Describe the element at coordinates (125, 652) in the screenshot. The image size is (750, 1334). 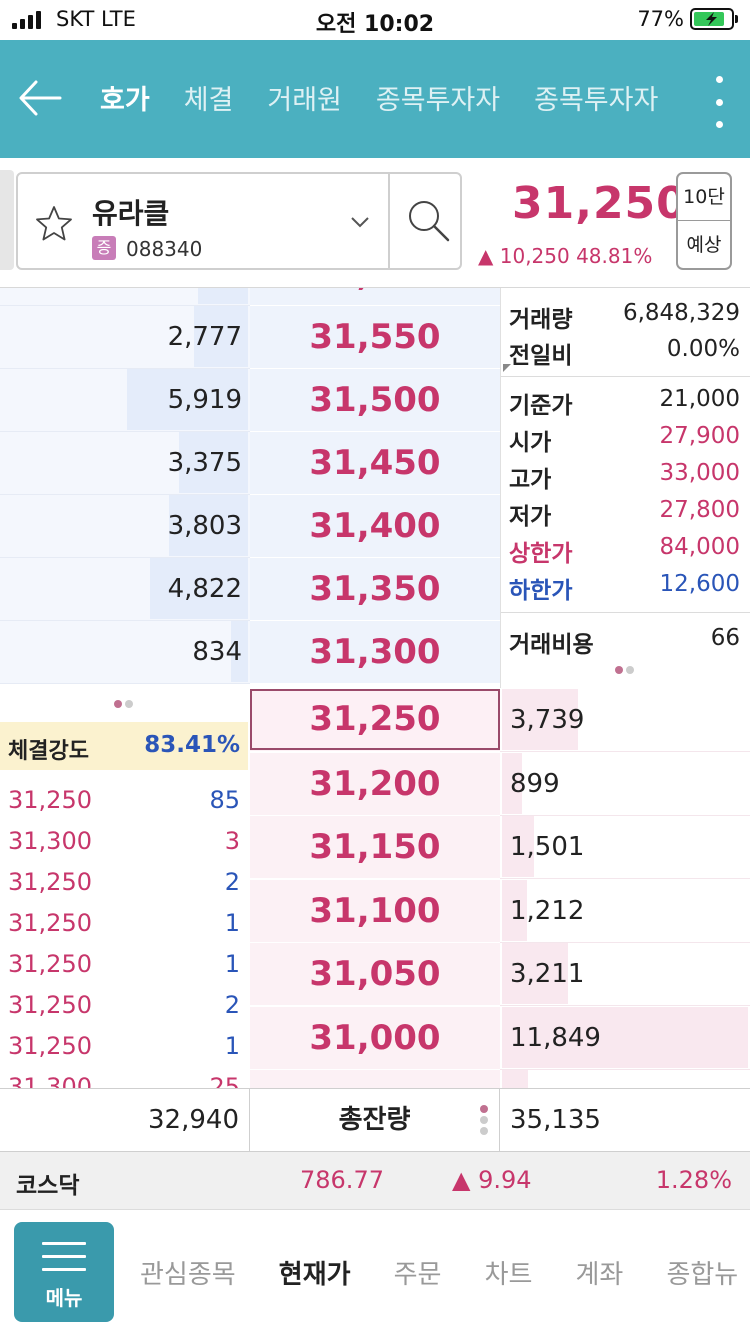
I see `ask-qty-cell: 834` at that location.